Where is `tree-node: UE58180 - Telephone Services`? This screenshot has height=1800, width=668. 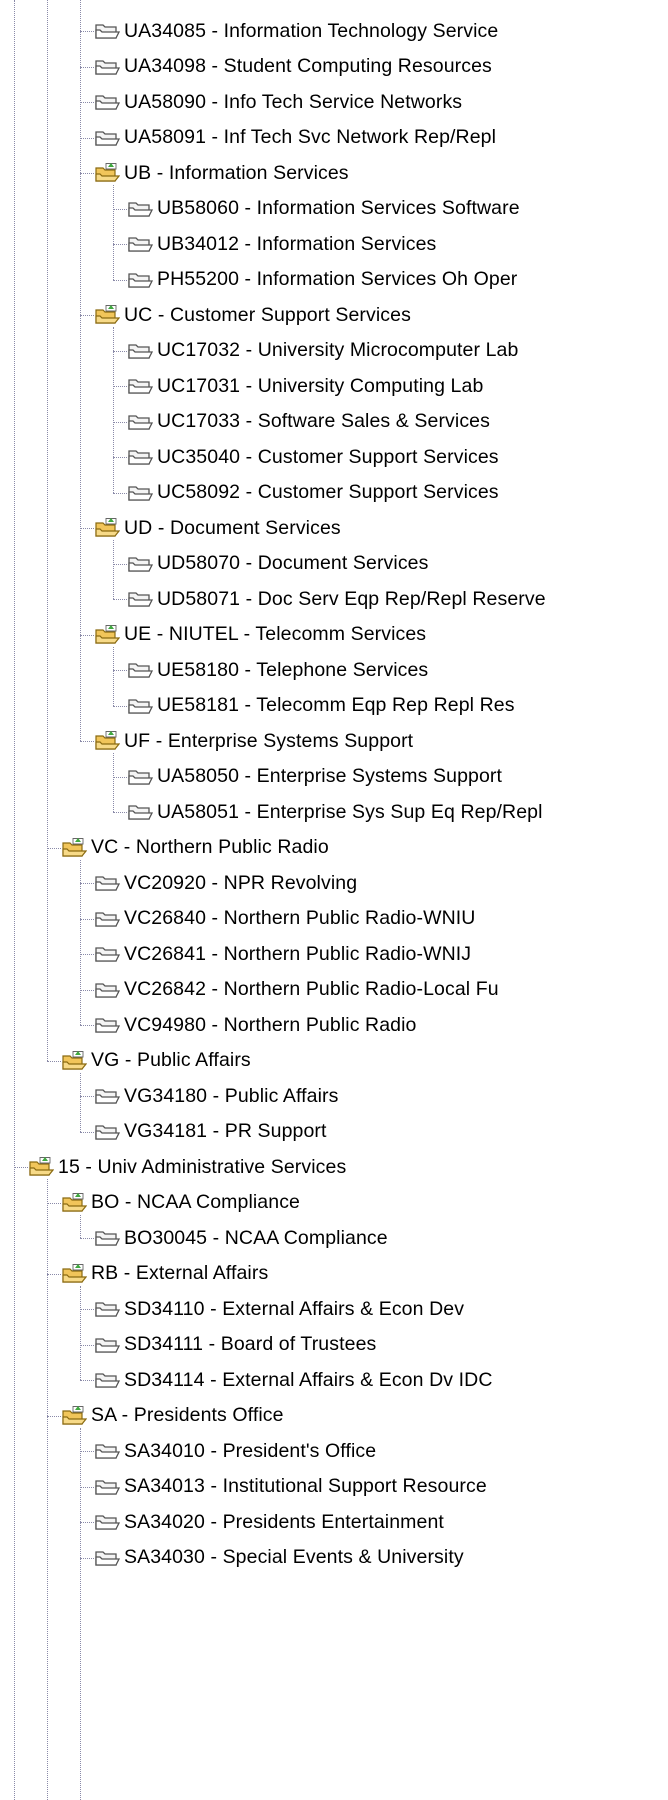 tree-node: UE58180 - Telephone Services is located at coordinates (277, 670).